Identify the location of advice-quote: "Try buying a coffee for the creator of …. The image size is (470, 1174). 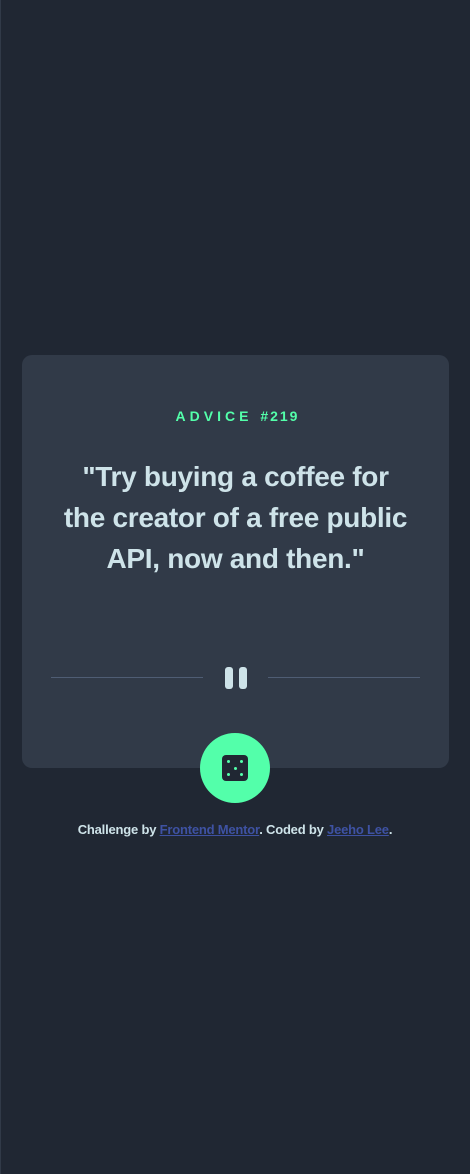
(235, 517).